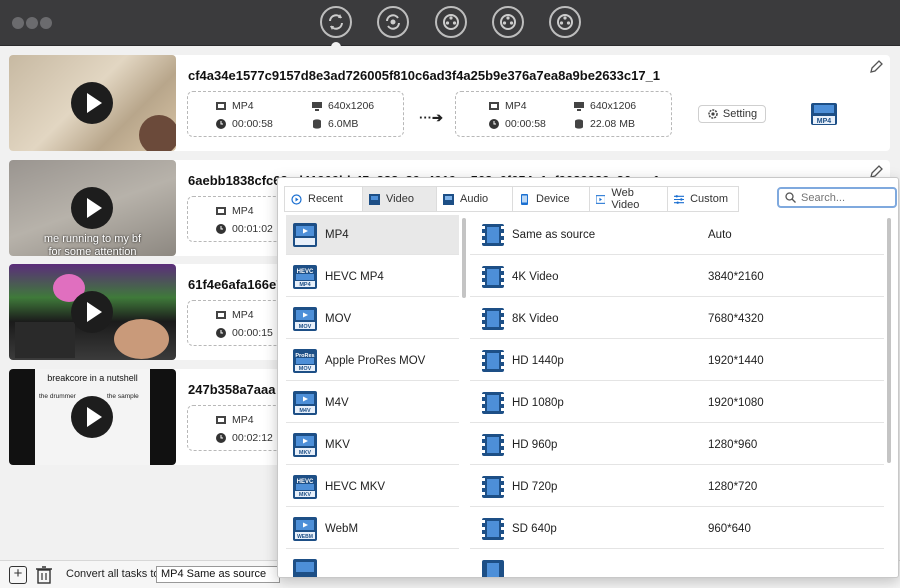 This screenshot has height=588, width=900. What do you see at coordinates (525, 124) in the screenshot?
I see `output-duration: 00:00:58` at bounding box center [525, 124].